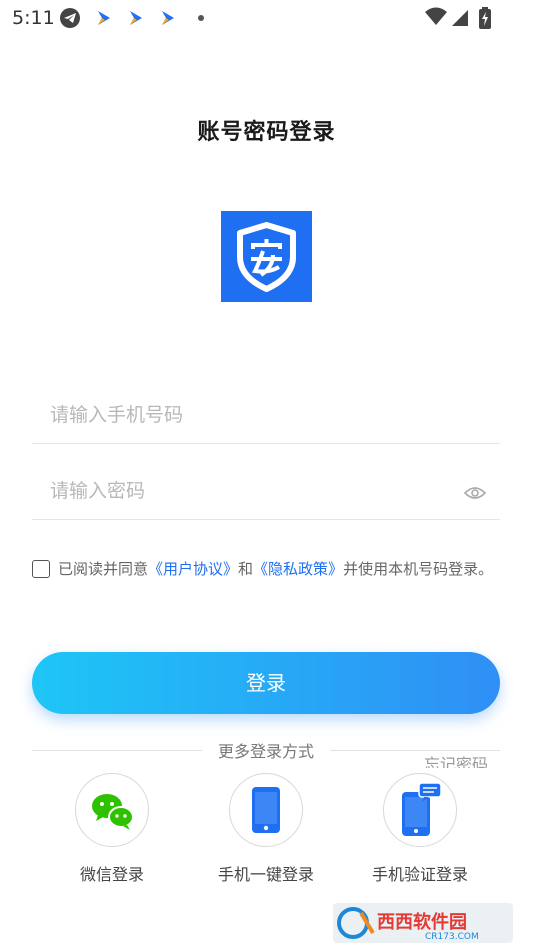 Image resolution: width=533 pixels, height=952 pixels. Describe the element at coordinates (246, 569) in the screenshot. I see `agreement-and: 和` at that location.